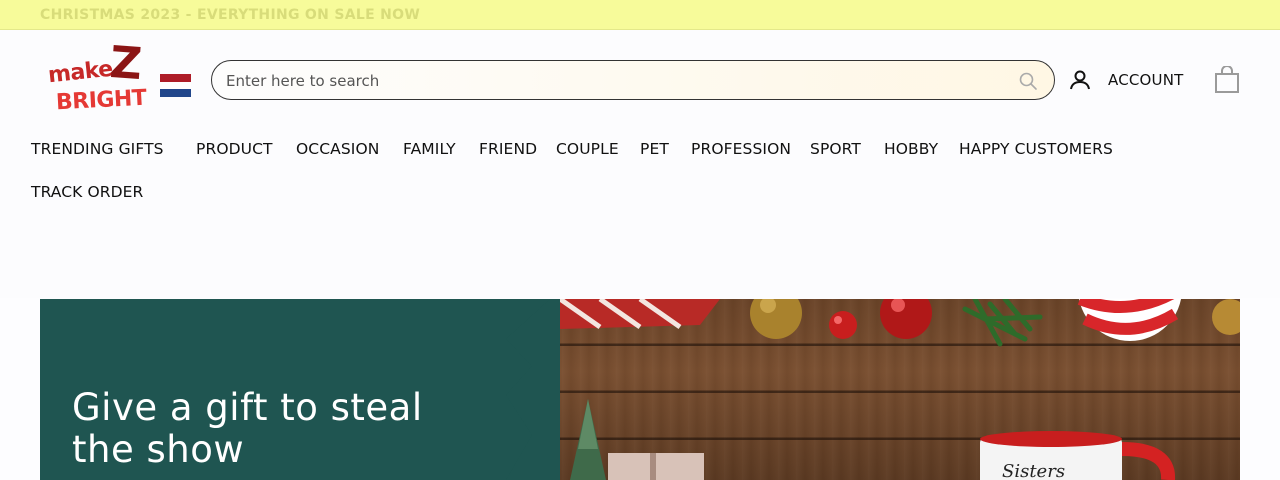 The height and width of the screenshot is (480, 1280). I want to click on logo-letter-z: Z, so click(126, 63).